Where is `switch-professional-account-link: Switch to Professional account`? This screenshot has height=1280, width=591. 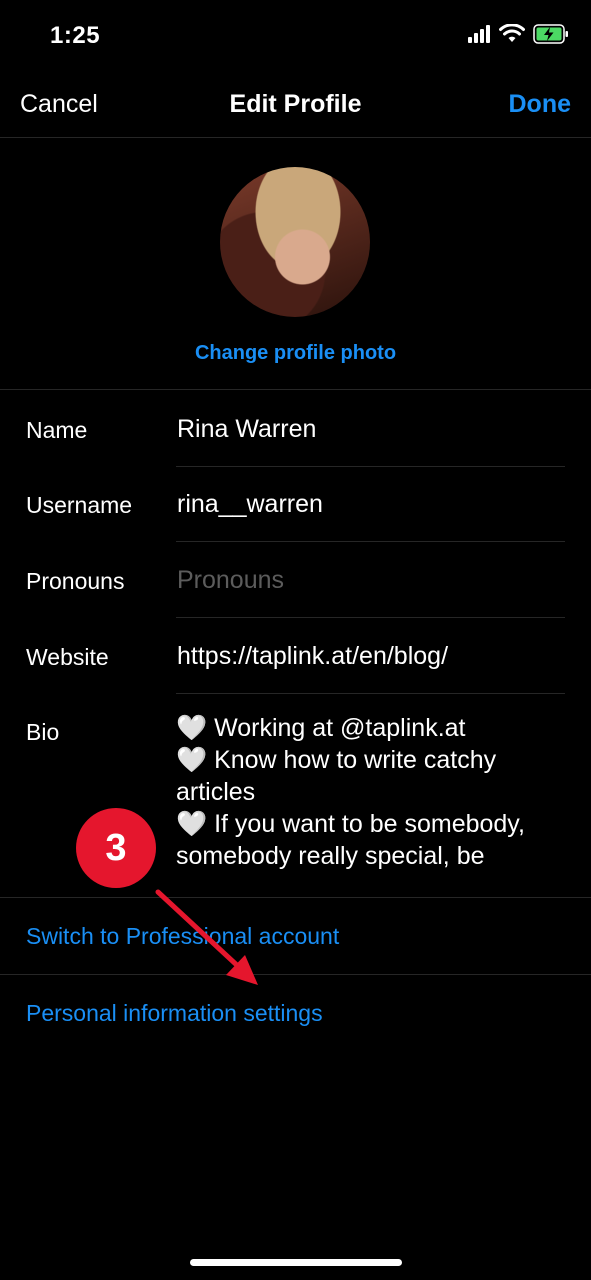
switch-professional-account-link: Switch to Professional account is located at coordinates (182, 936).